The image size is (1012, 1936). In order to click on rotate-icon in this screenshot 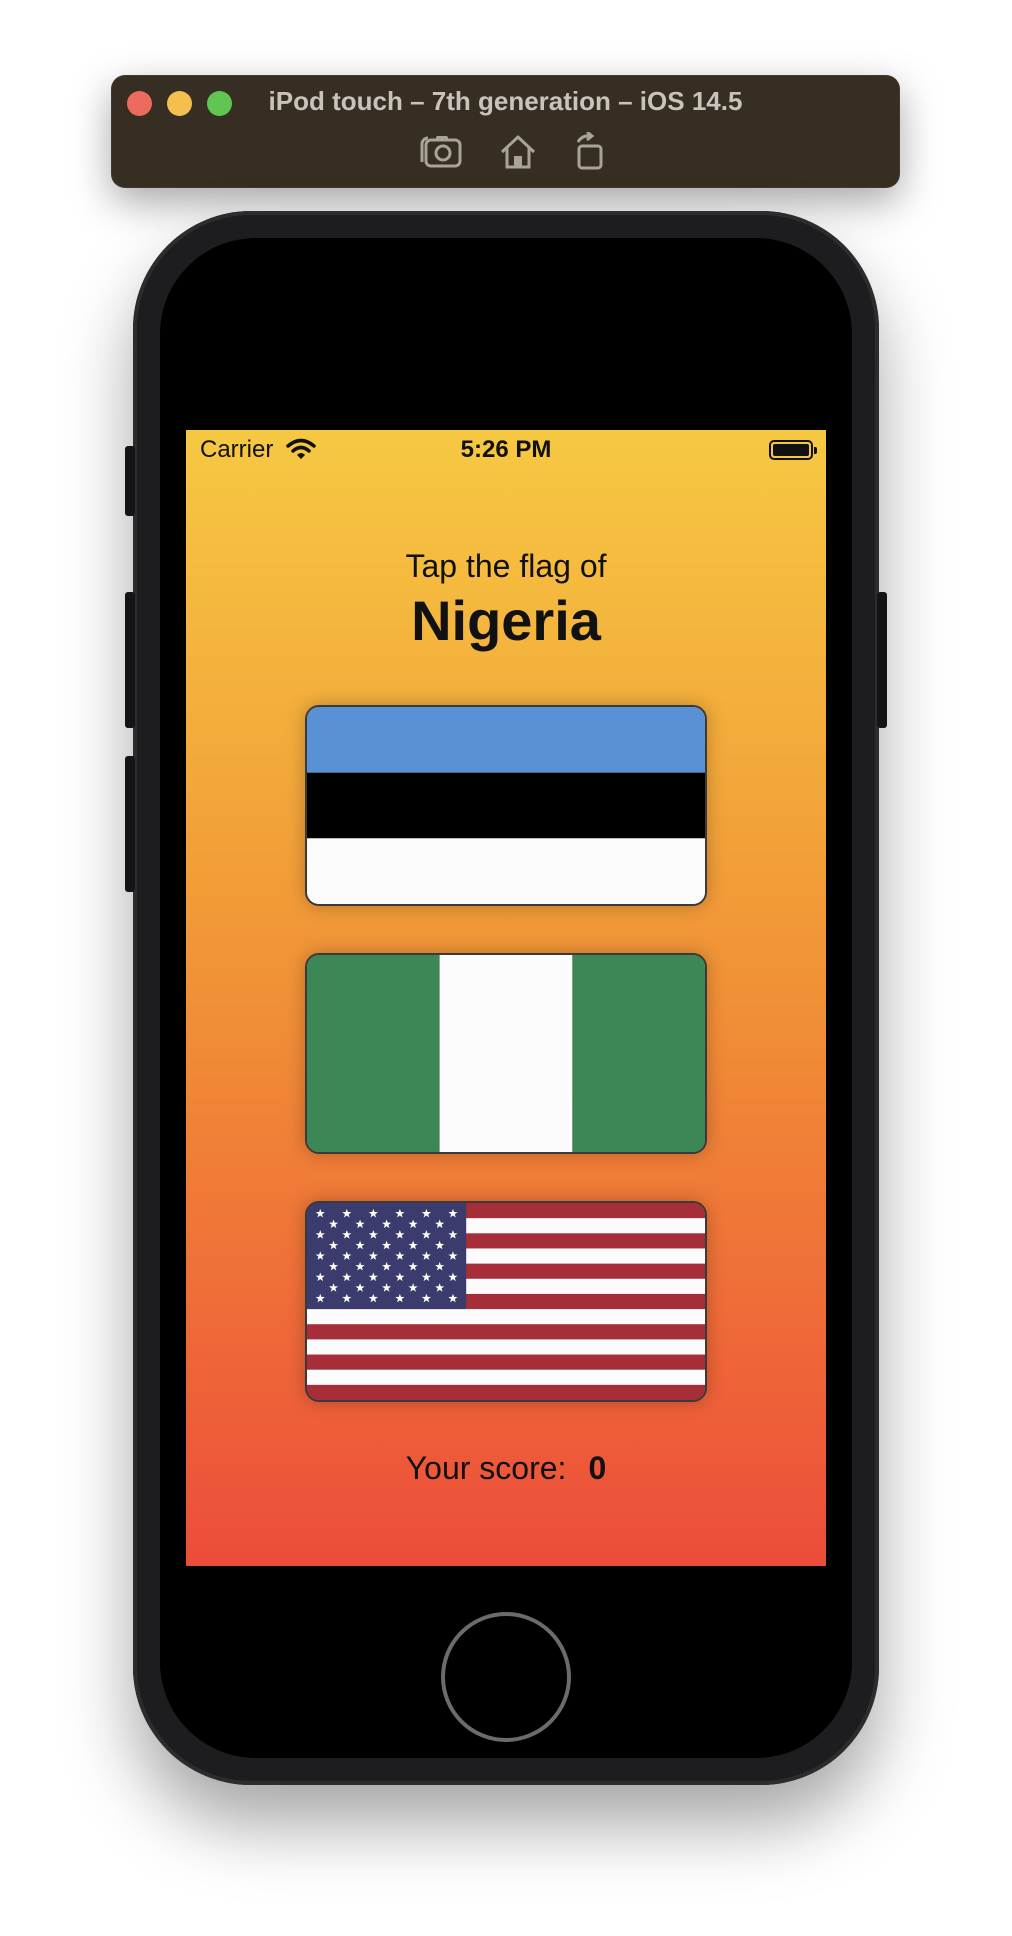, I will do `click(590, 153)`.